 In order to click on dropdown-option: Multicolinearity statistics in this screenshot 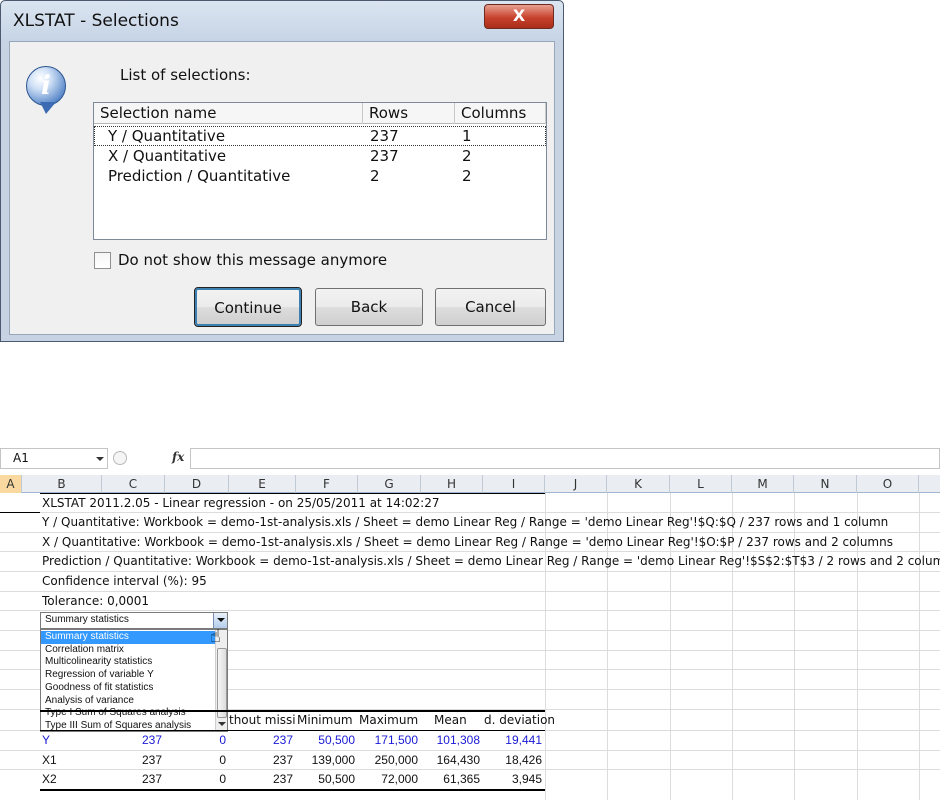, I will do `click(128, 662)`.